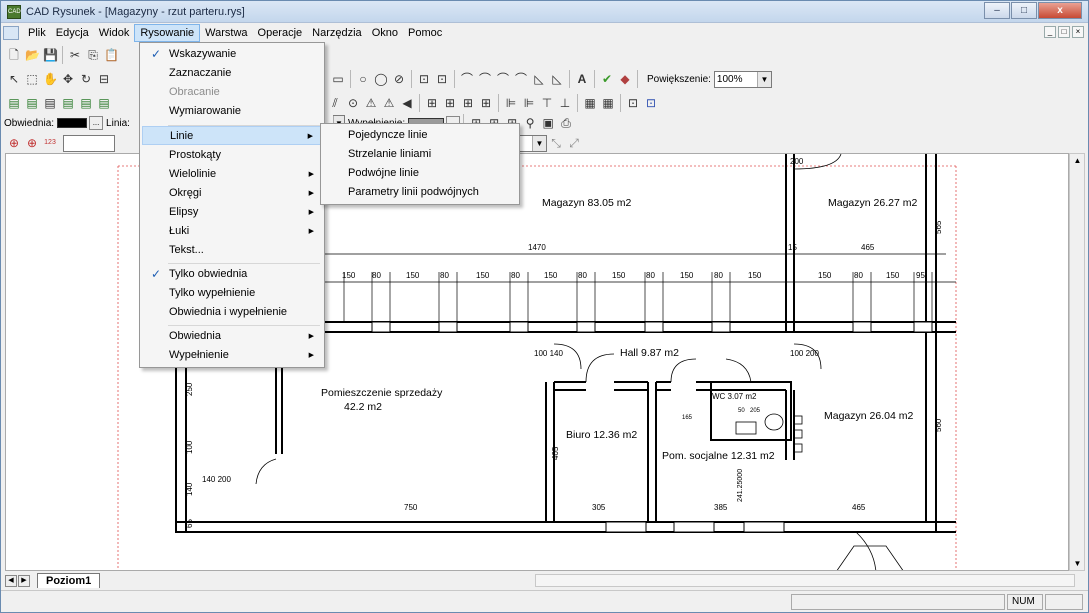  Describe the element at coordinates (556, 143) in the screenshot. I see `pick-icon: ⤡` at that location.